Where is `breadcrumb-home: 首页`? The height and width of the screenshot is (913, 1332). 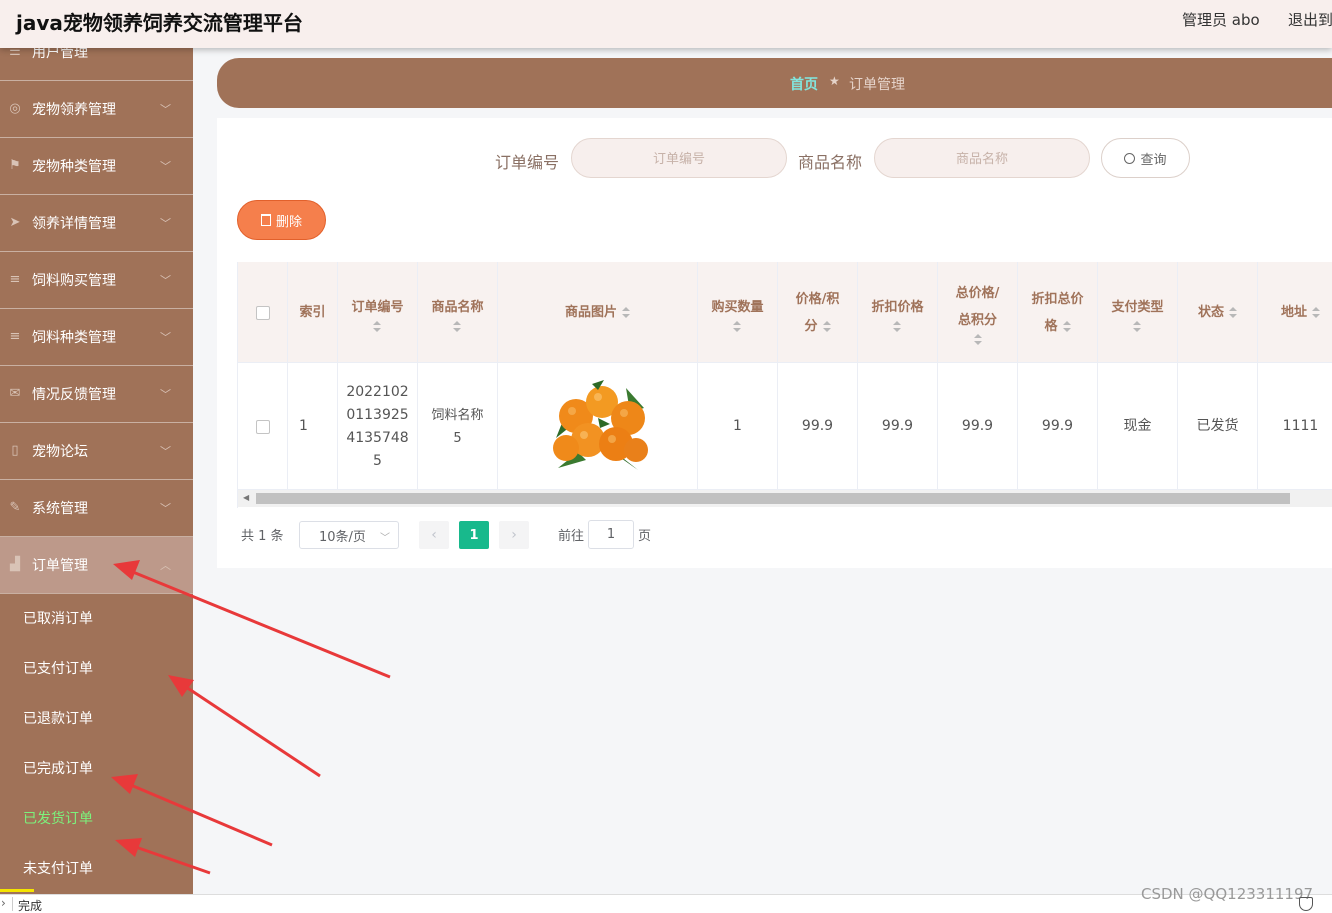
breadcrumb-home: 首页 is located at coordinates (804, 84).